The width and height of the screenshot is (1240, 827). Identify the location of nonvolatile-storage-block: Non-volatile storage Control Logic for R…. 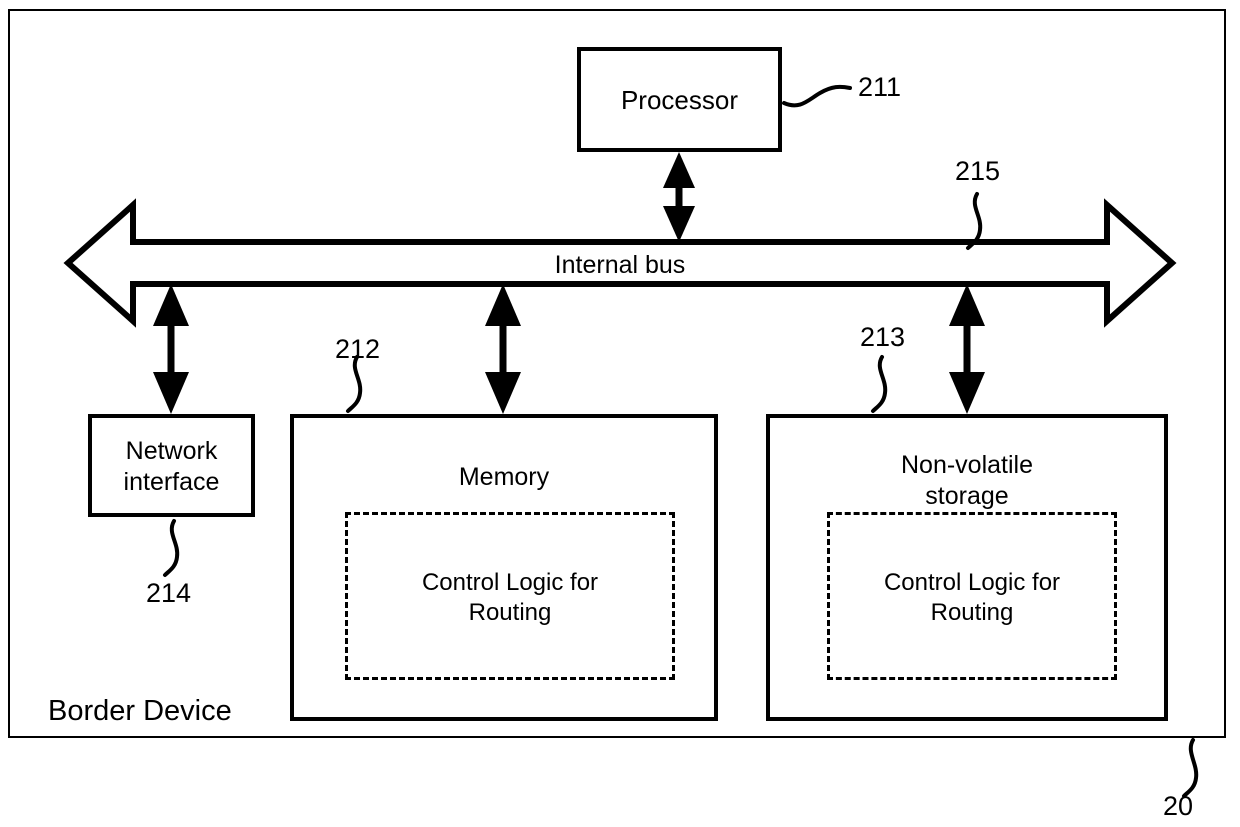
(967, 567).